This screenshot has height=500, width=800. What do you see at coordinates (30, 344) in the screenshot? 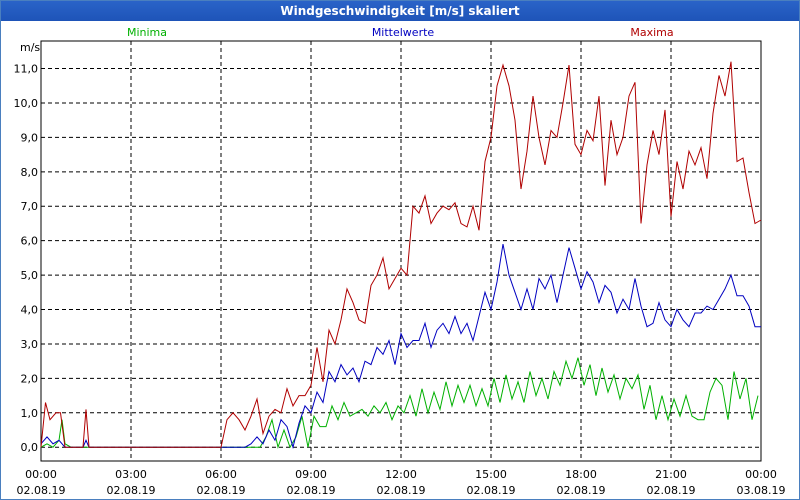
I see `y-tick-label: 3,0` at bounding box center [30, 344].